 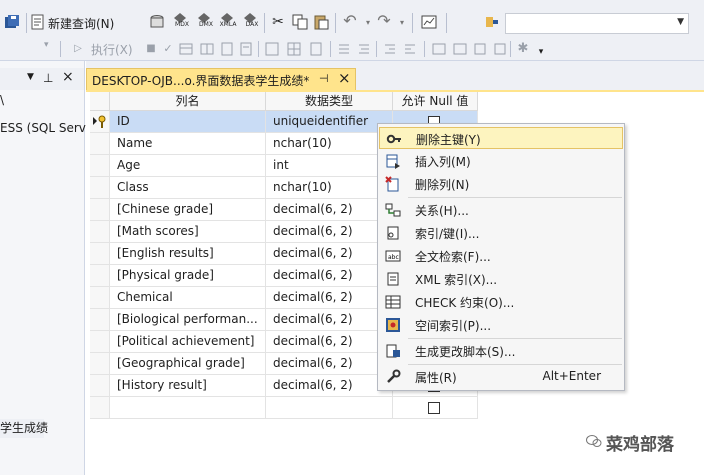 I want to click on cell-data-type: uniqueidentifier, so click(x=329, y=122).